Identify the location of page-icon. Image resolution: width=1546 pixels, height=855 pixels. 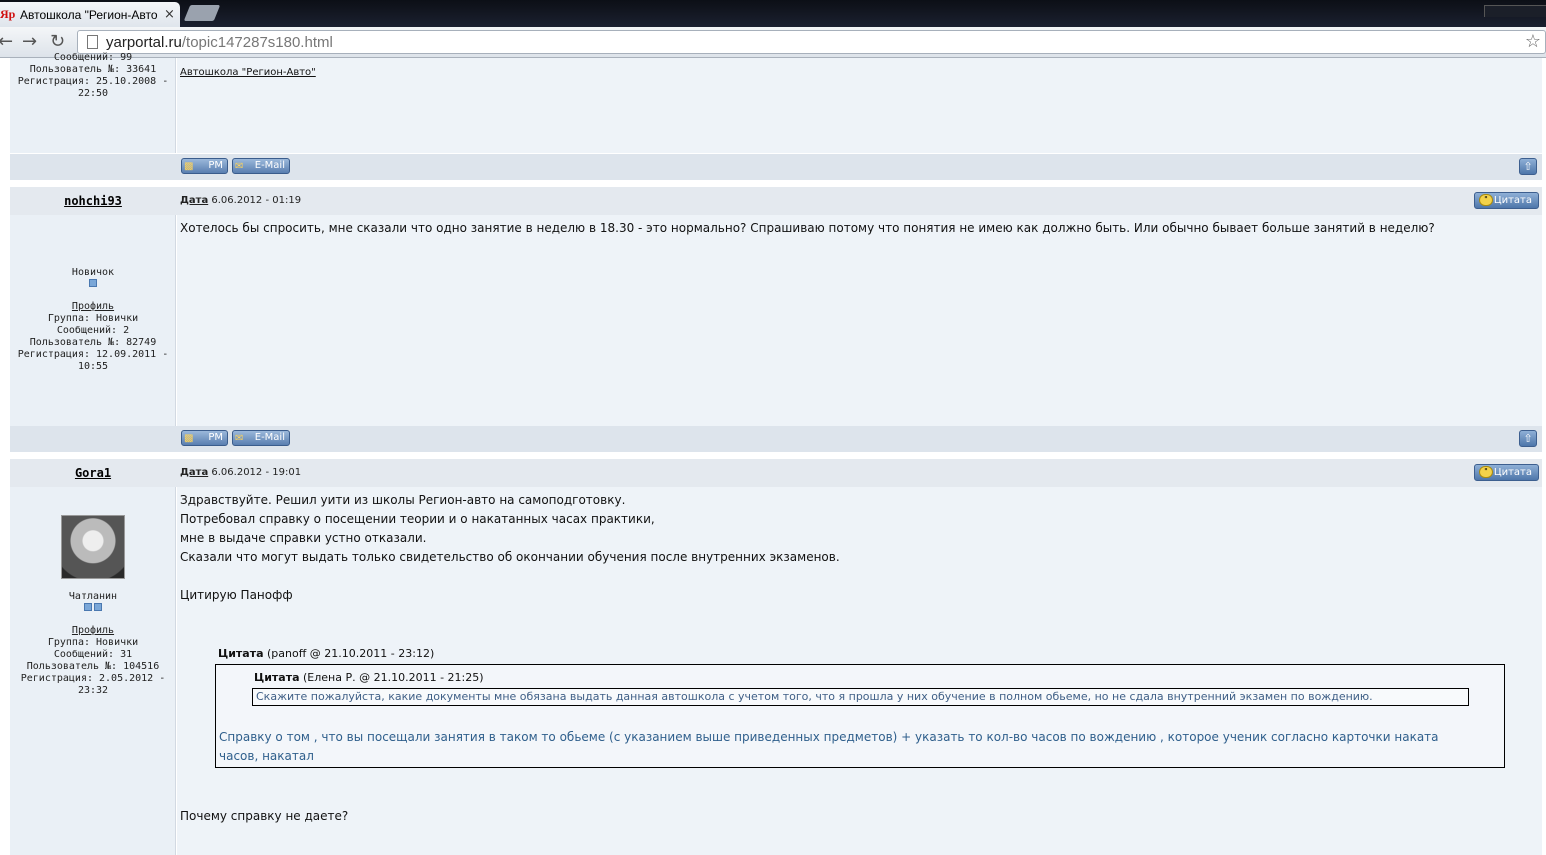
(92, 42).